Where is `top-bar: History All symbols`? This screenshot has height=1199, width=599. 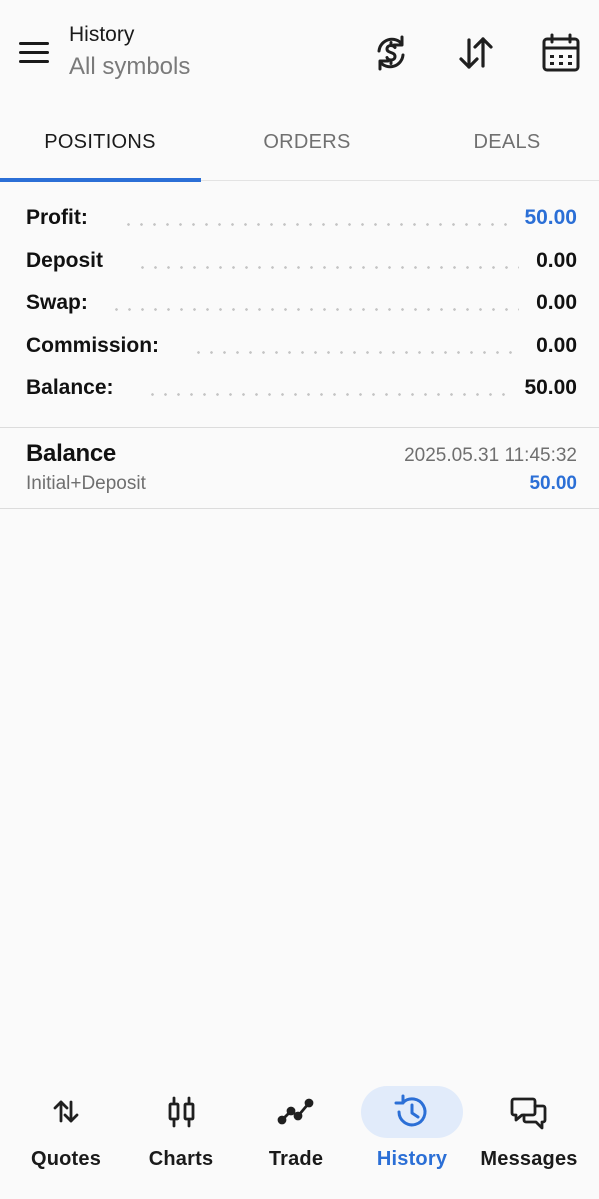
top-bar: History All symbols is located at coordinates (299, 54).